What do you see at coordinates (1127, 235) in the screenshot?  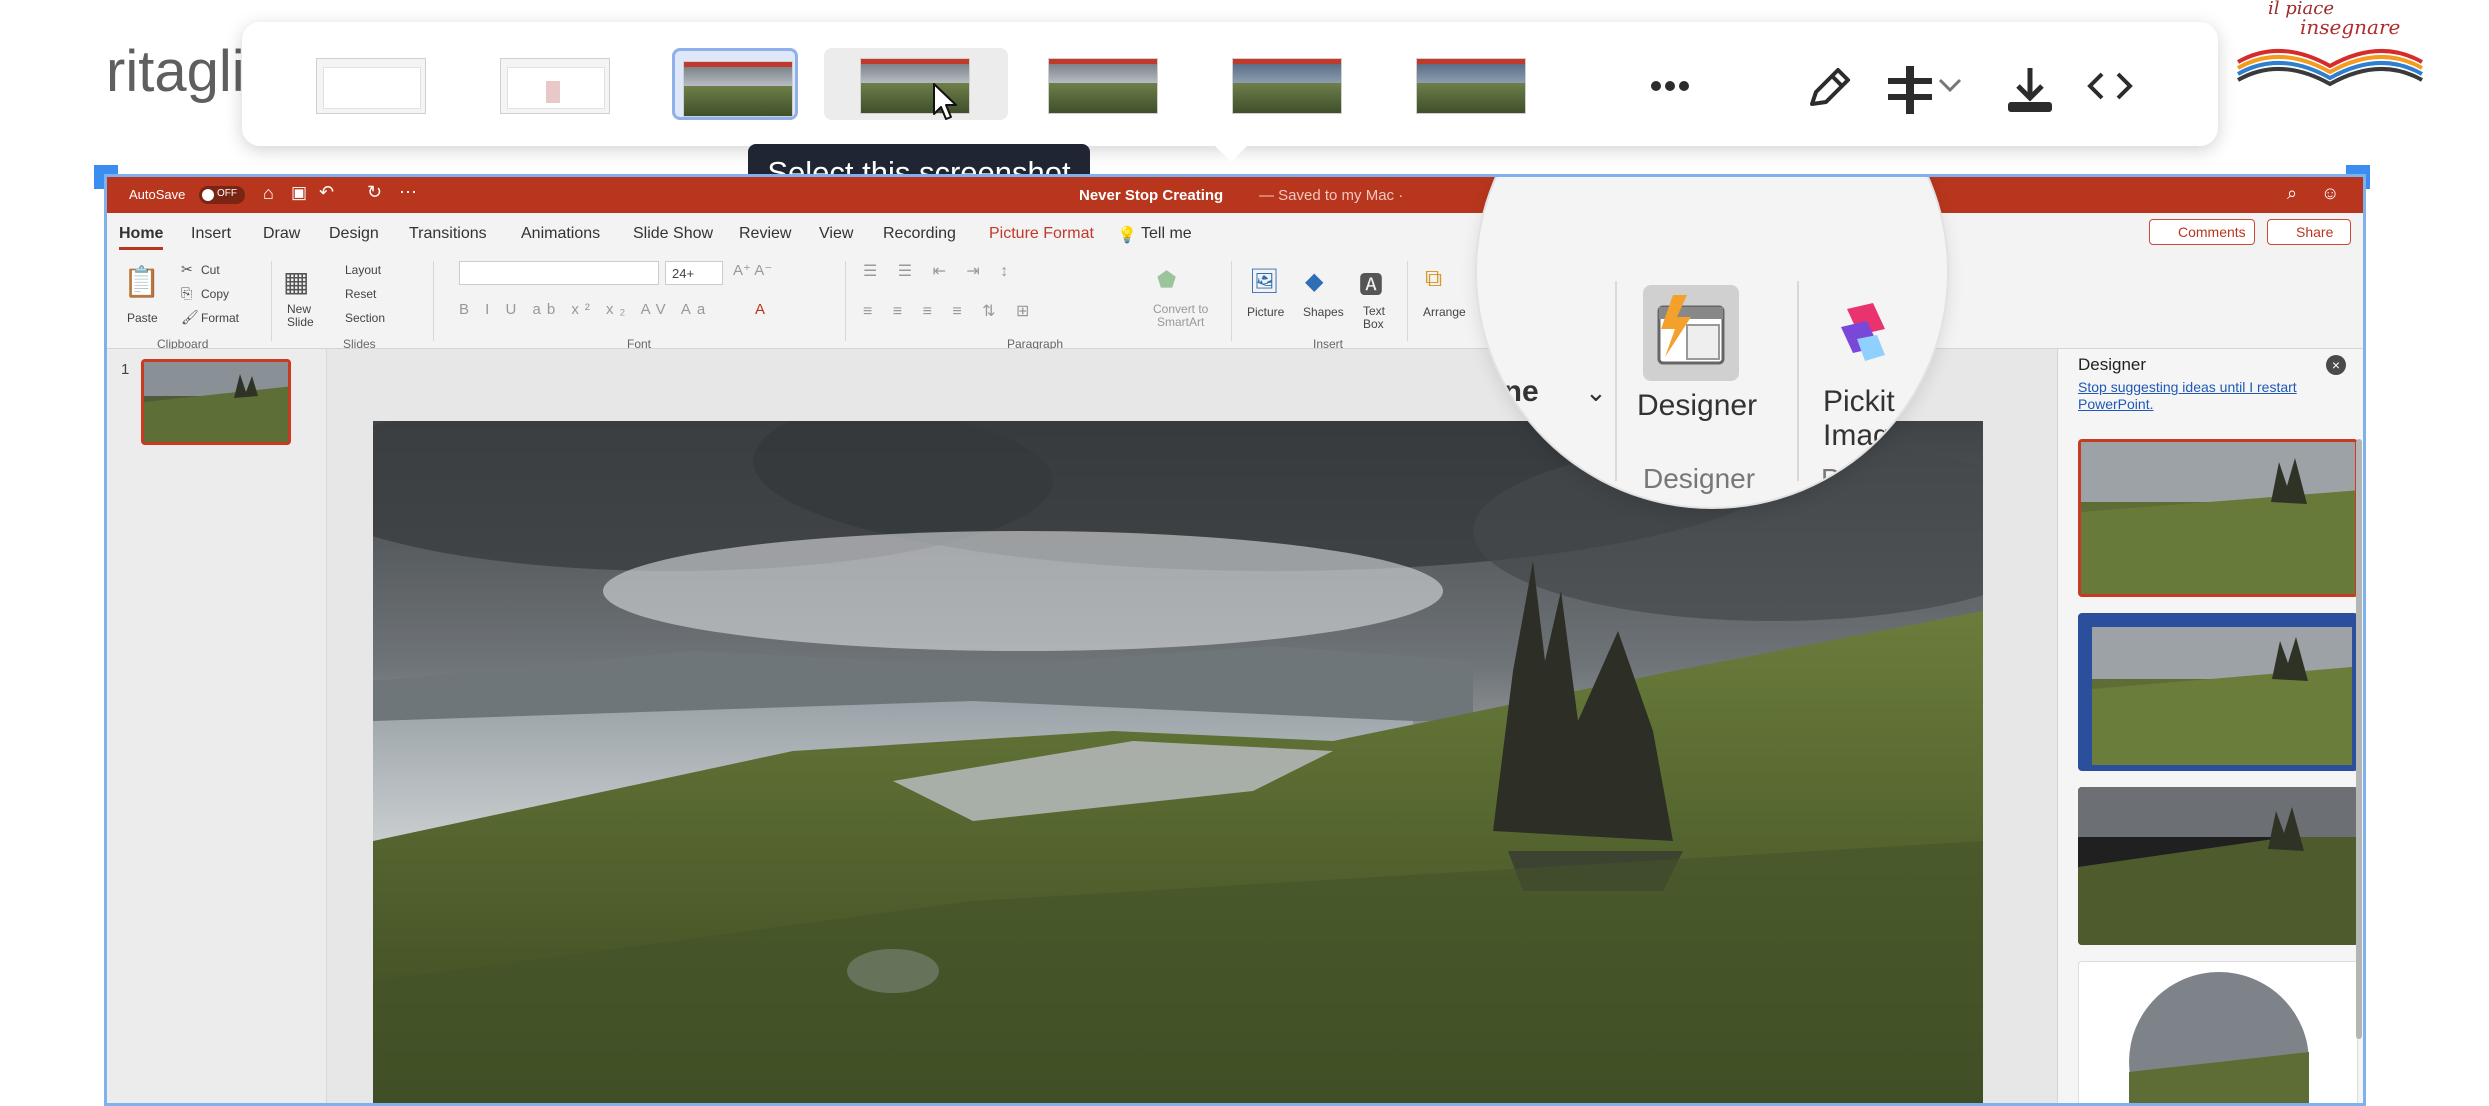 I see `lightbulb-icon: 💡` at bounding box center [1127, 235].